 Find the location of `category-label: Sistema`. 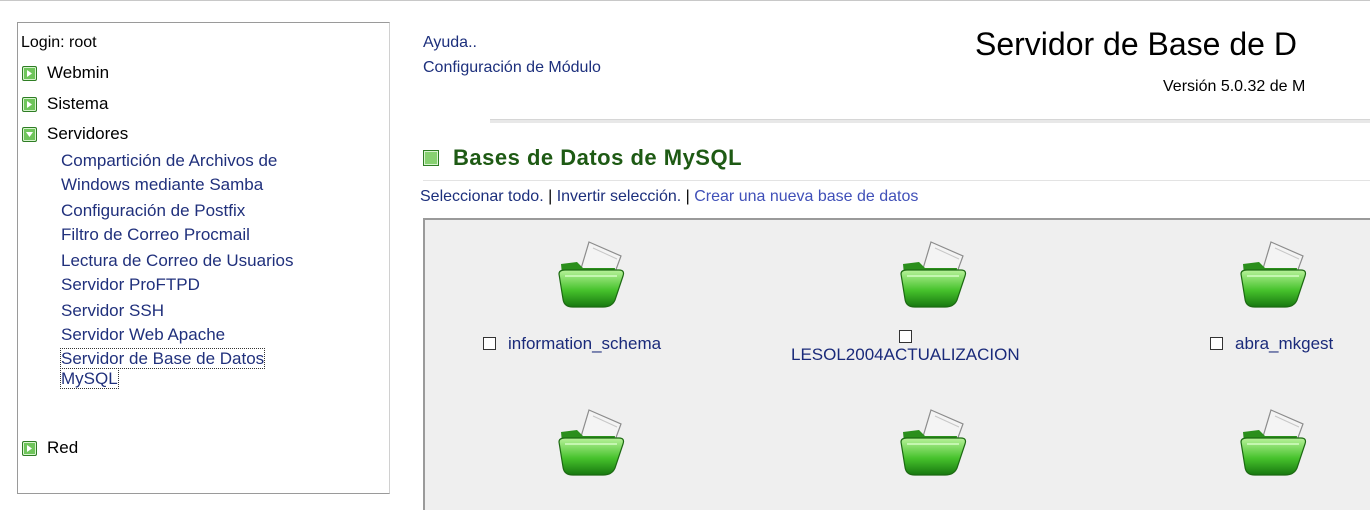

category-label: Sistema is located at coordinates (78, 103).